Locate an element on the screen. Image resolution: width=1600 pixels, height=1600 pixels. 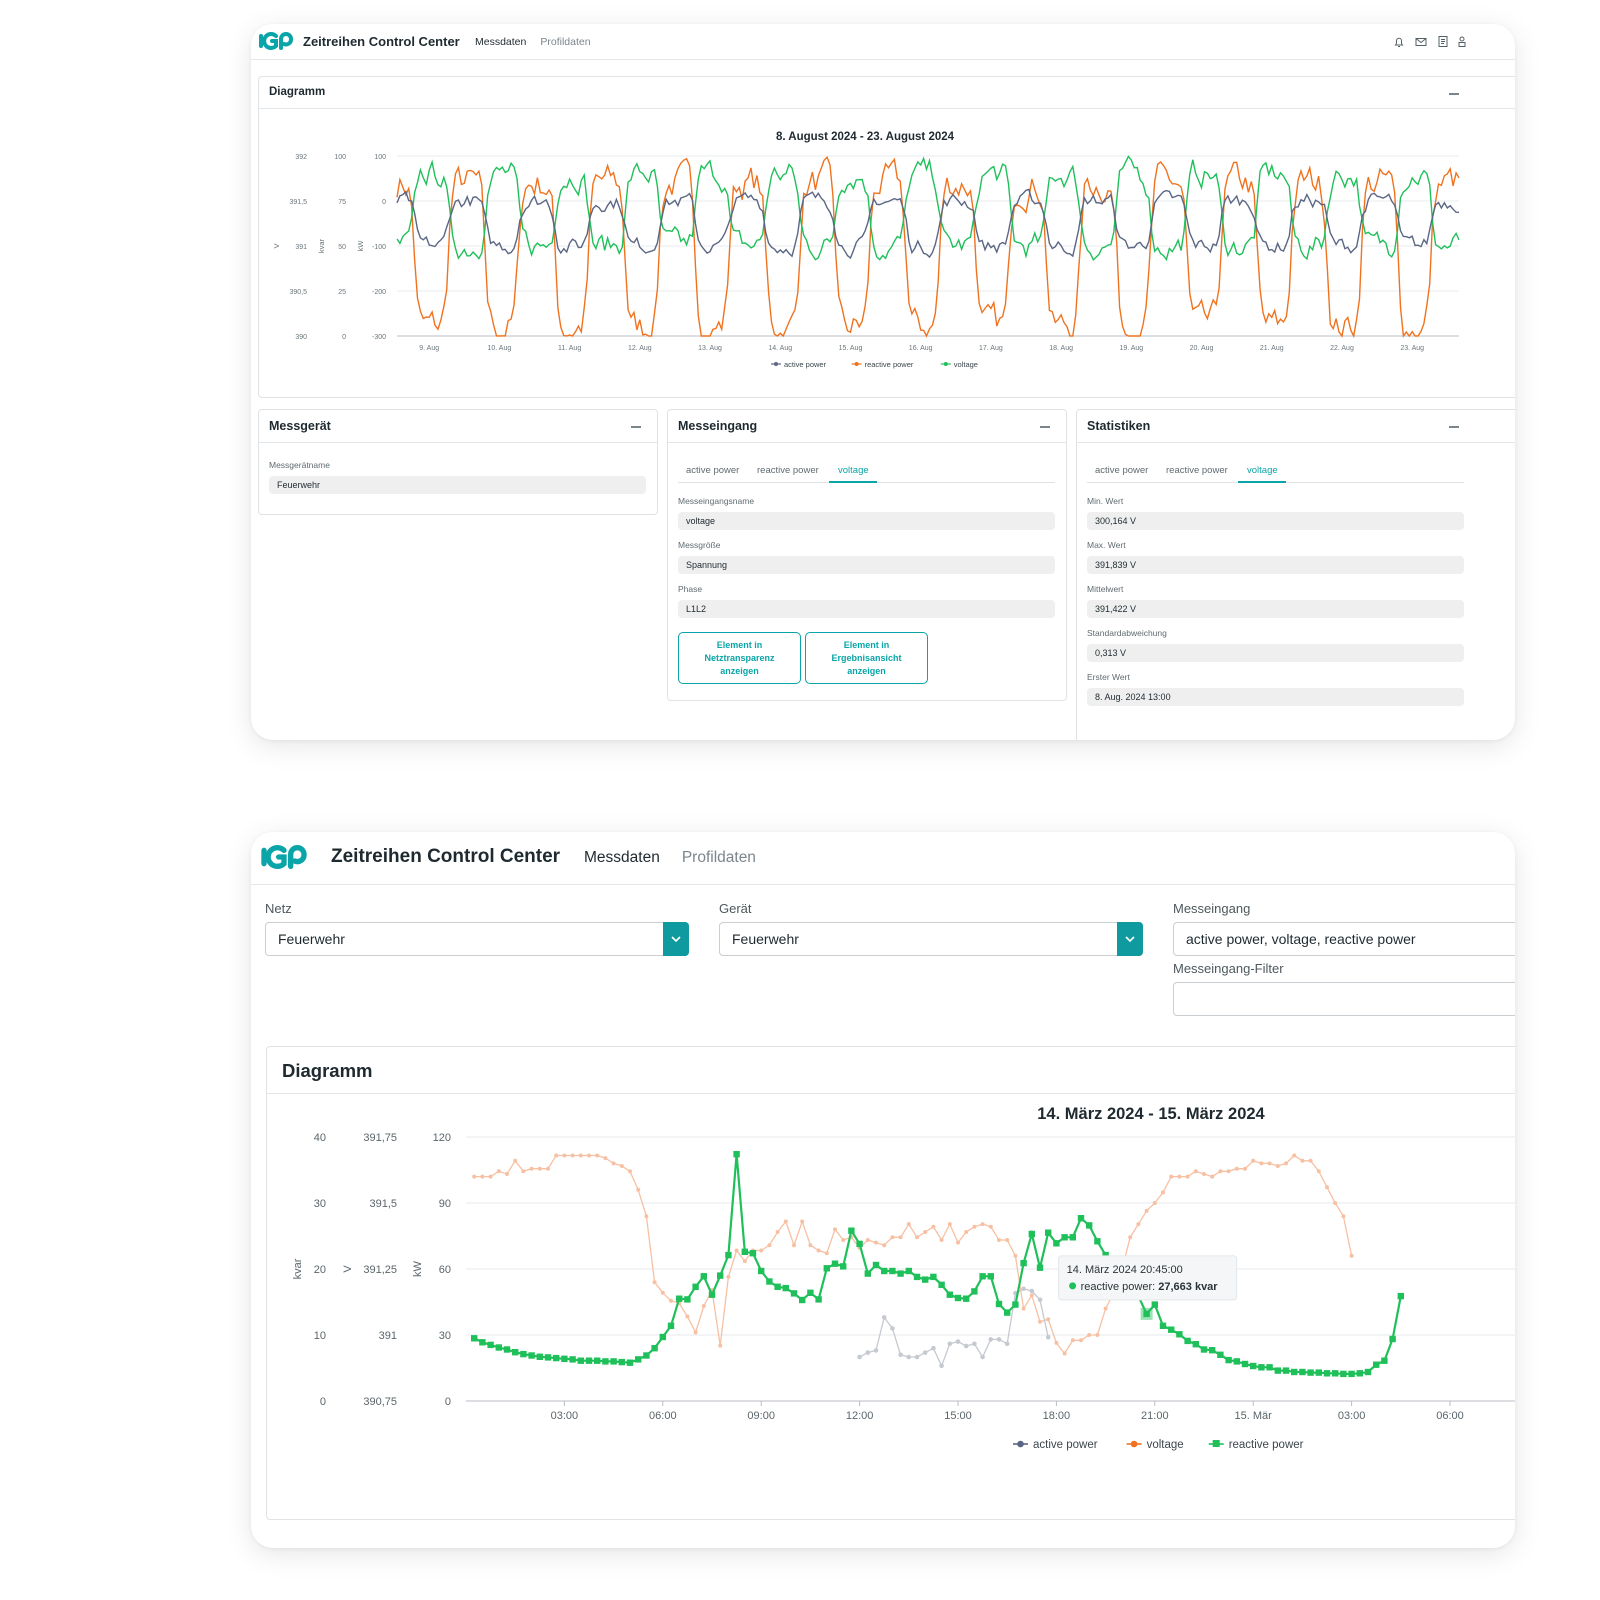
show-in-ergebnisansicht-button: Element in Ergebnisansicht anzeigen is located at coordinates (866, 658).